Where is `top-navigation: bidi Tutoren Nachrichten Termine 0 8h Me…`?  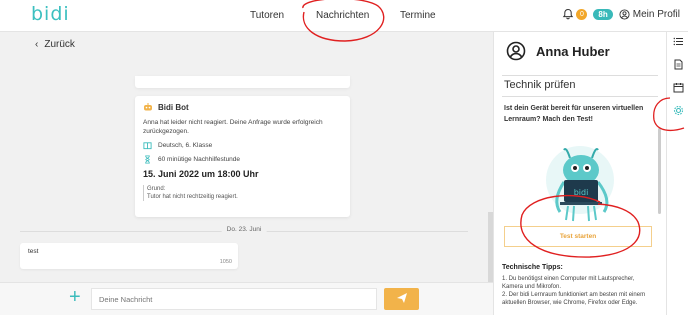
top-navigation: bidi Tutoren Nachrichten Termine 0 8h Me… is located at coordinates (344, 16).